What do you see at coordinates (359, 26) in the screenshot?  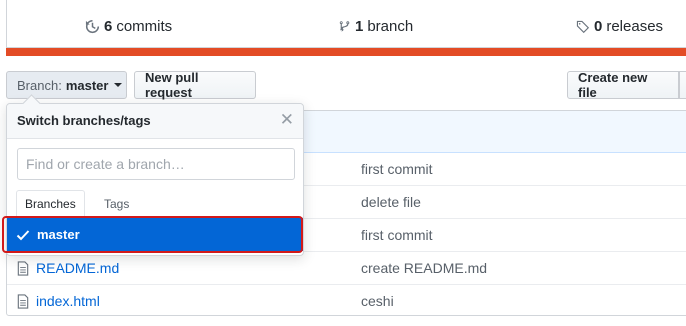 I see `branch-count: 1` at bounding box center [359, 26].